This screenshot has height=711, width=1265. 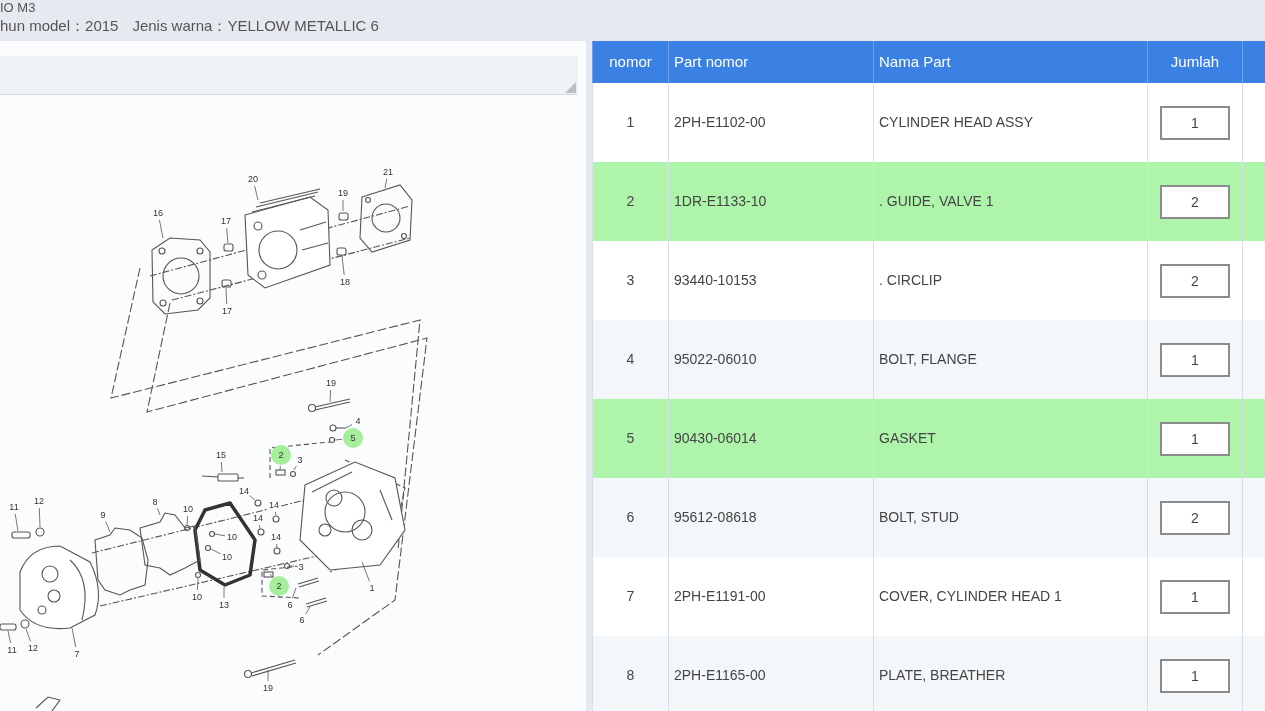 What do you see at coordinates (59, 26) in the screenshot?
I see `model-year-text: hun model：2015` at bounding box center [59, 26].